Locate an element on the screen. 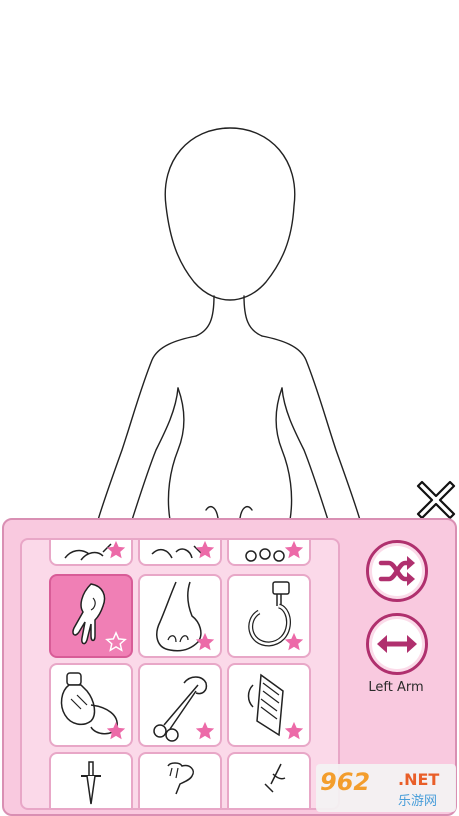  site-watermark: 962 .NET 乐游网 is located at coordinates (386, 788).